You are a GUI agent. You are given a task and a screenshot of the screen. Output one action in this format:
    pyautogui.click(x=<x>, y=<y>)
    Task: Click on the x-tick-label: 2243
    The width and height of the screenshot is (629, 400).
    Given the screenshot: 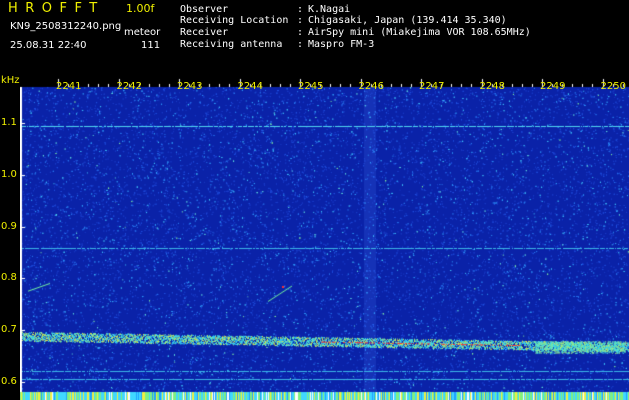 What is the action you would take?
    pyautogui.click(x=190, y=86)
    